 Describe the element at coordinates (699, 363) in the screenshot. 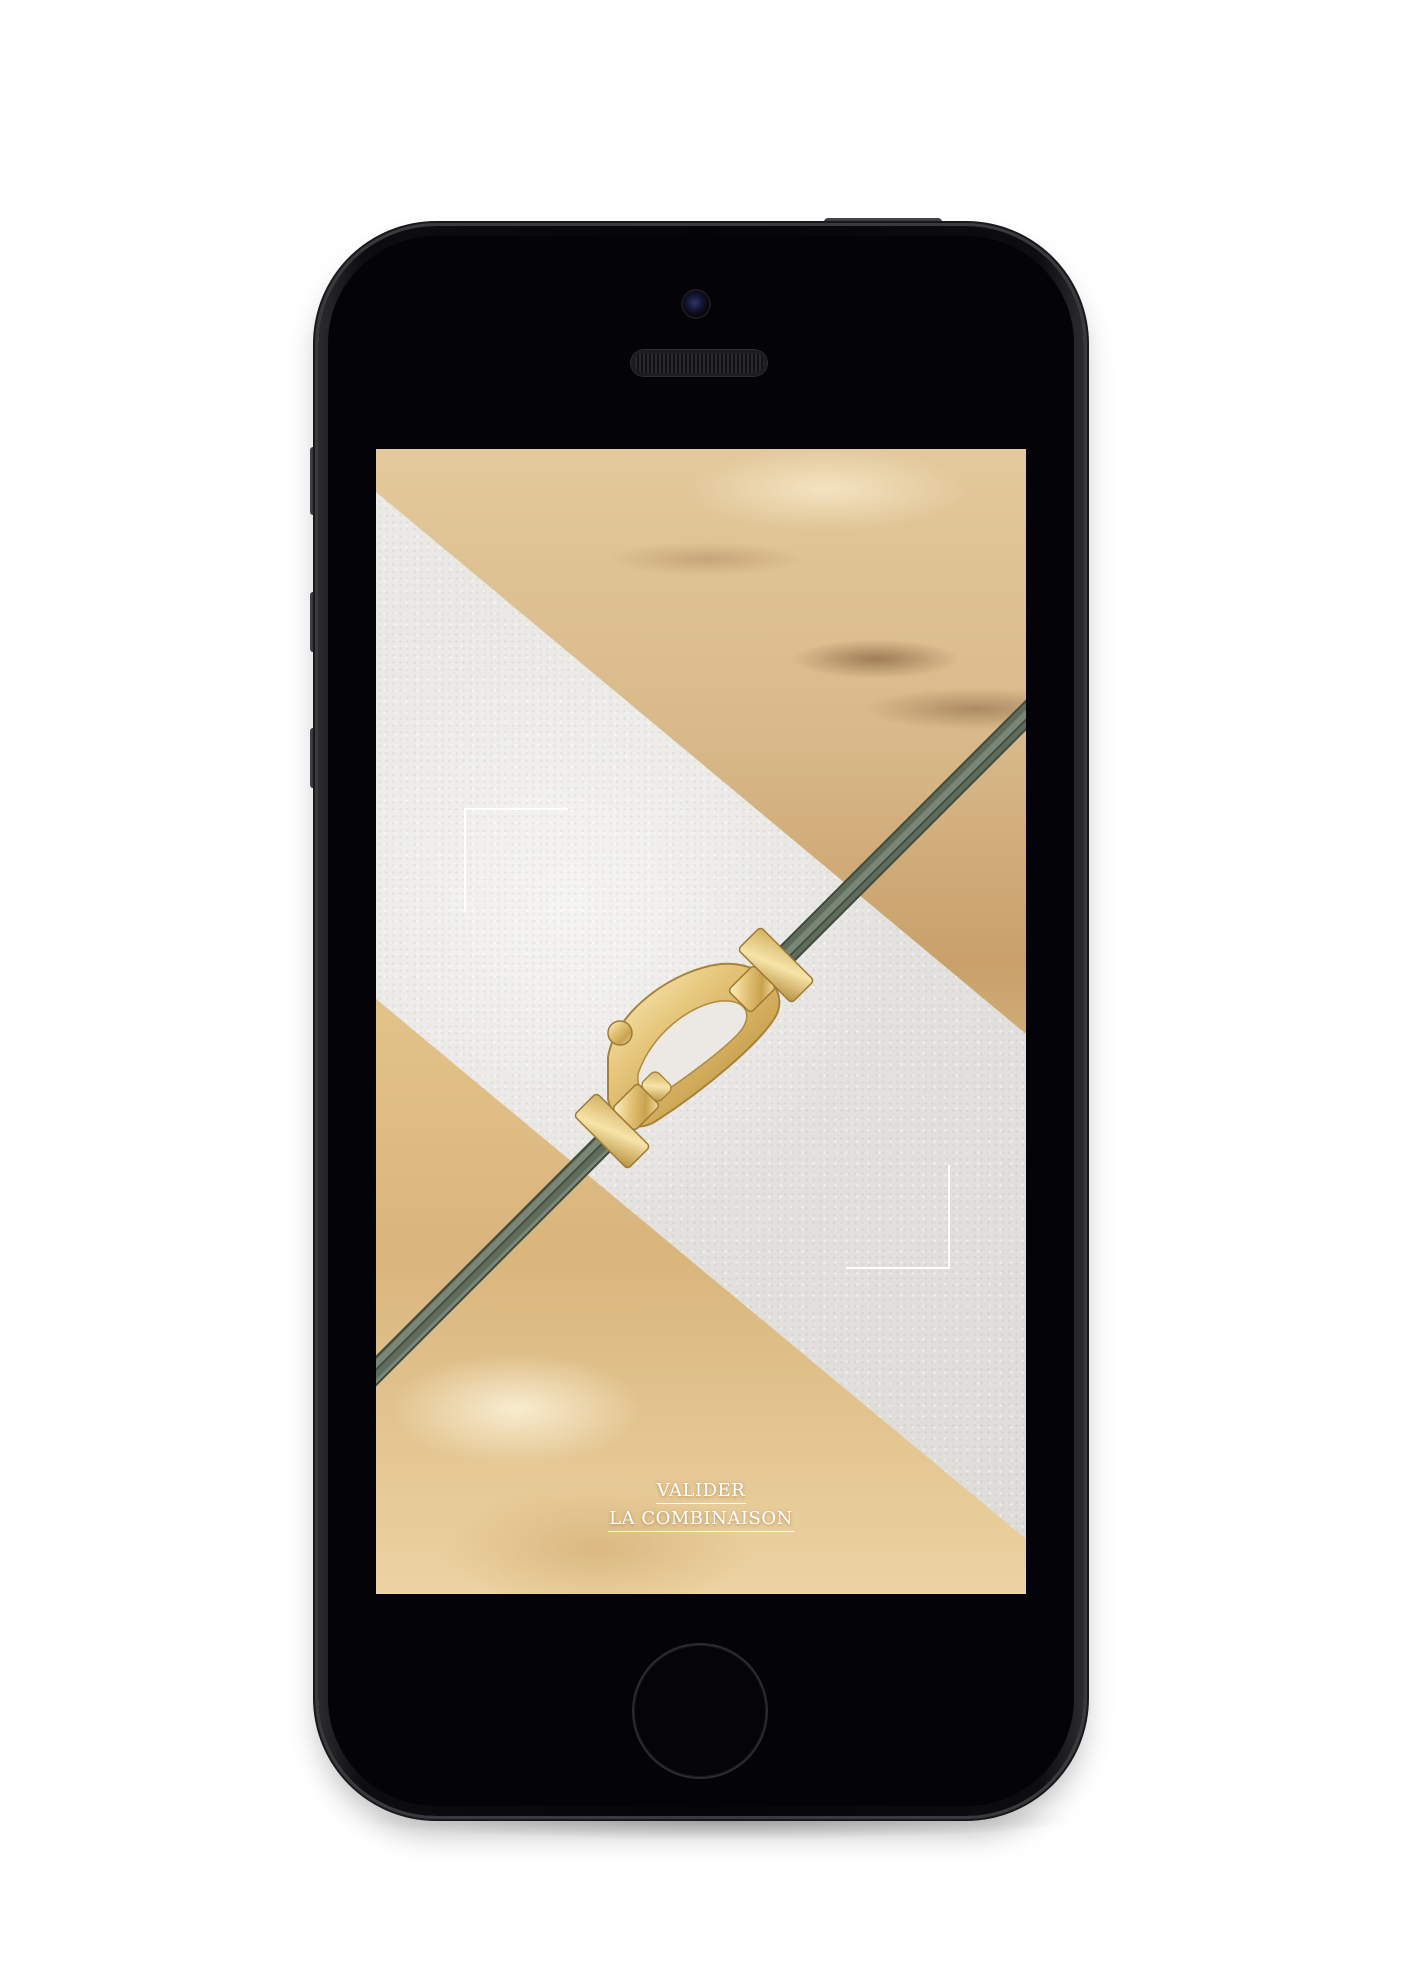

I see `earpiece-speaker-icon` at that location.